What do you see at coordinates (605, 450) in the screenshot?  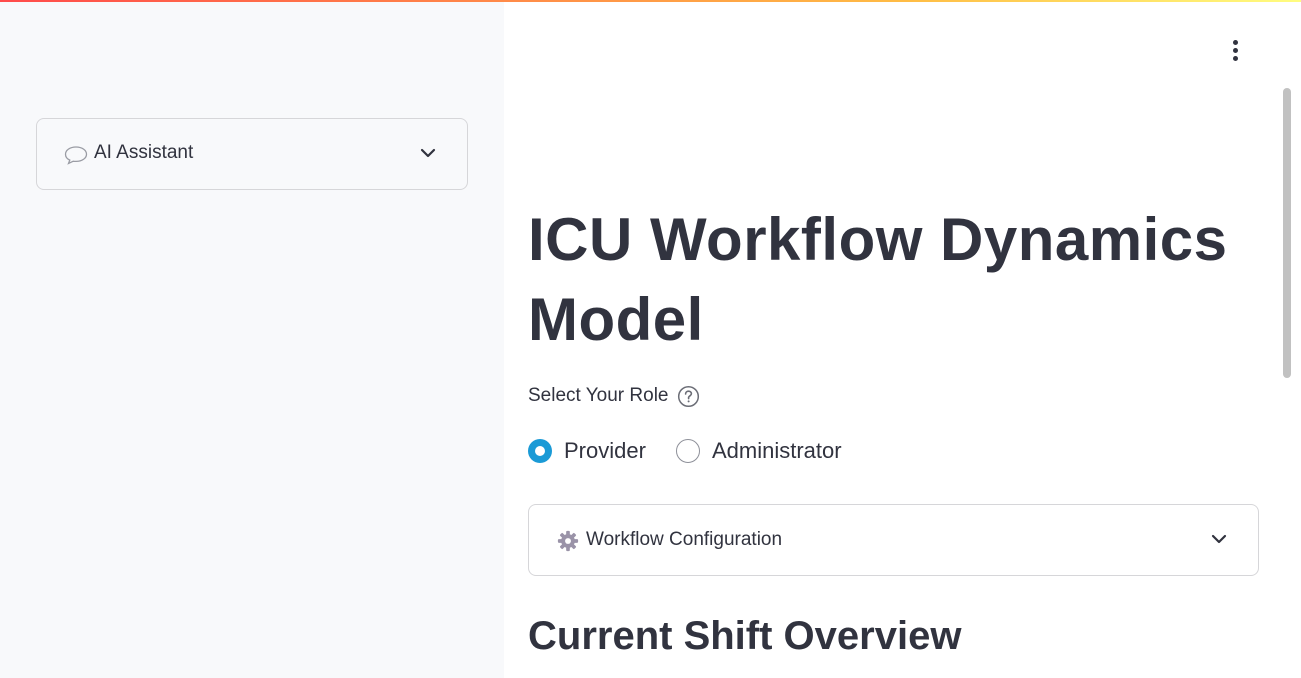 I see `radio-provider-label: Provider` at bounding box center [605, 450].